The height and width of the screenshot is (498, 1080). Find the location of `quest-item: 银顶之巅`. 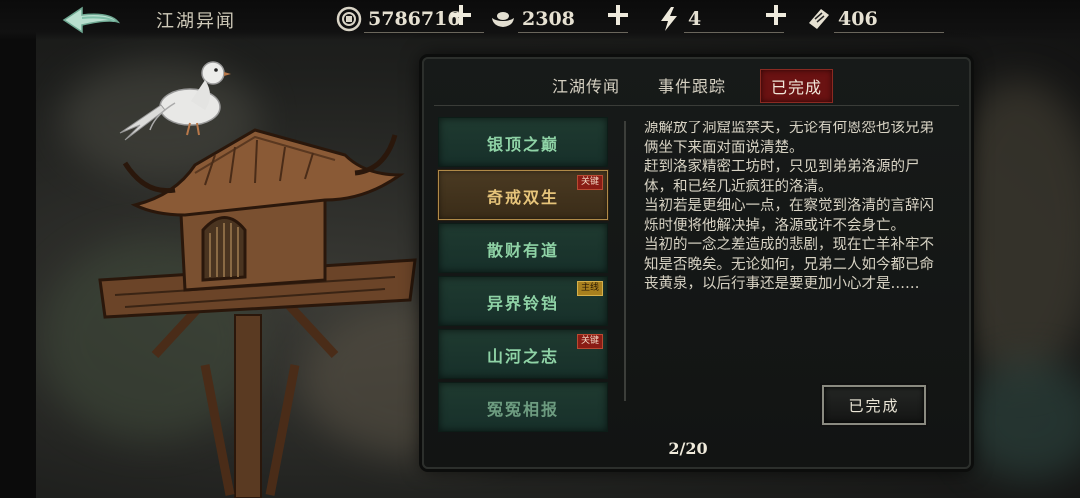

quest-item: 银顶之巅 is located at coordinates (523, 142).